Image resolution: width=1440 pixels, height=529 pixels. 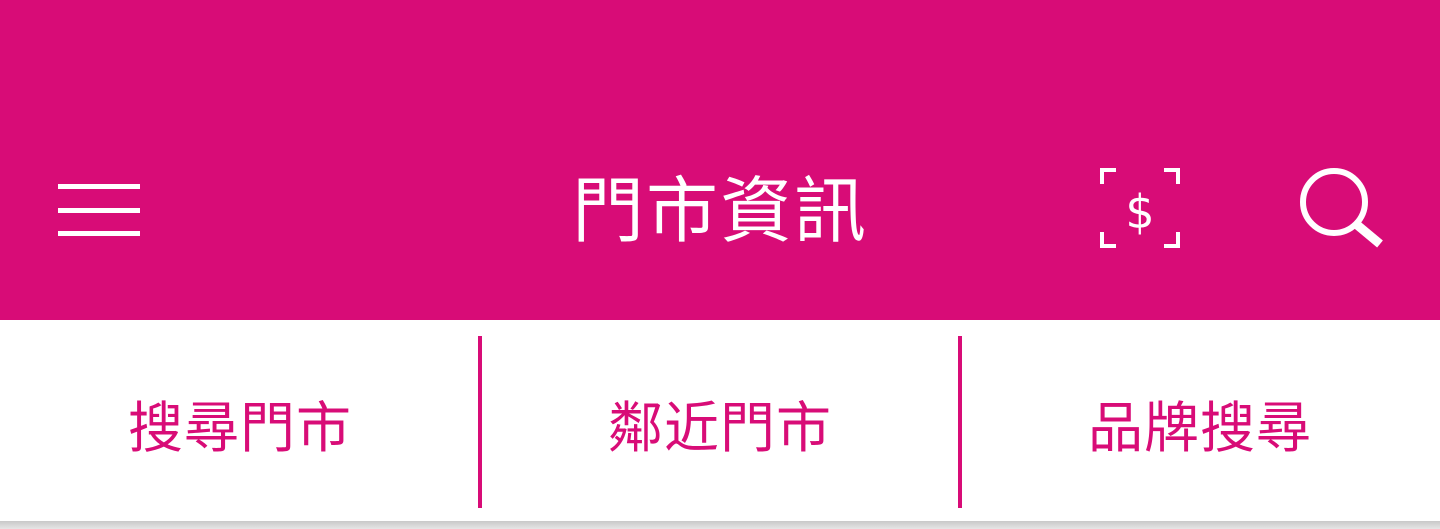 What do you see at coordinates (719, 211) in the screenshot?
I see `page-title: 門市資訊` at bounding box center [719, 211].